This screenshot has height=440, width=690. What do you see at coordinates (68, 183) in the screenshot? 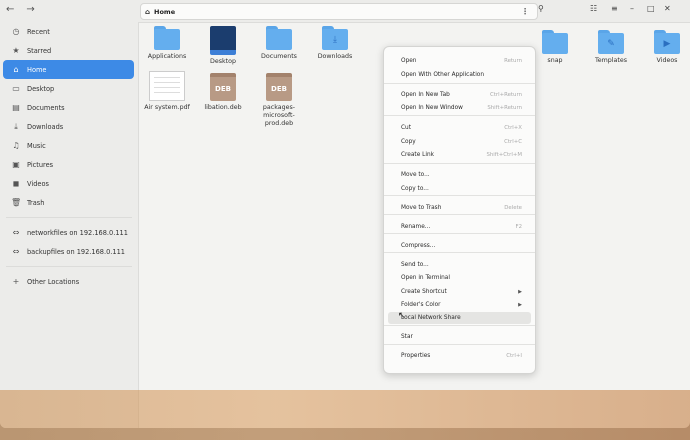
I see `sidebar-item-videos: ◼ Videos` at bounding box center [68, 183].